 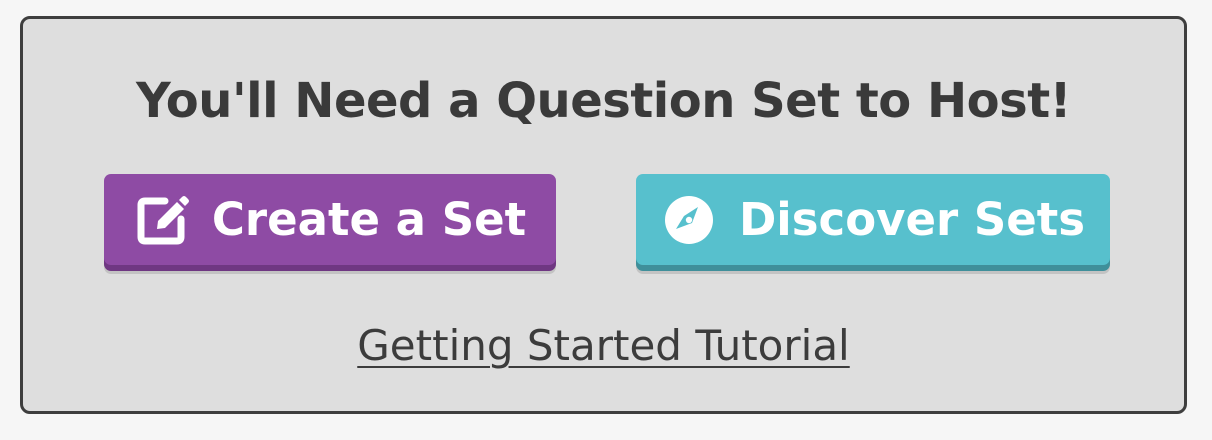 What do you see at coordinates (689, 220) in the screenshot?
I see `compass-icon` at bounding box center [689, 220].